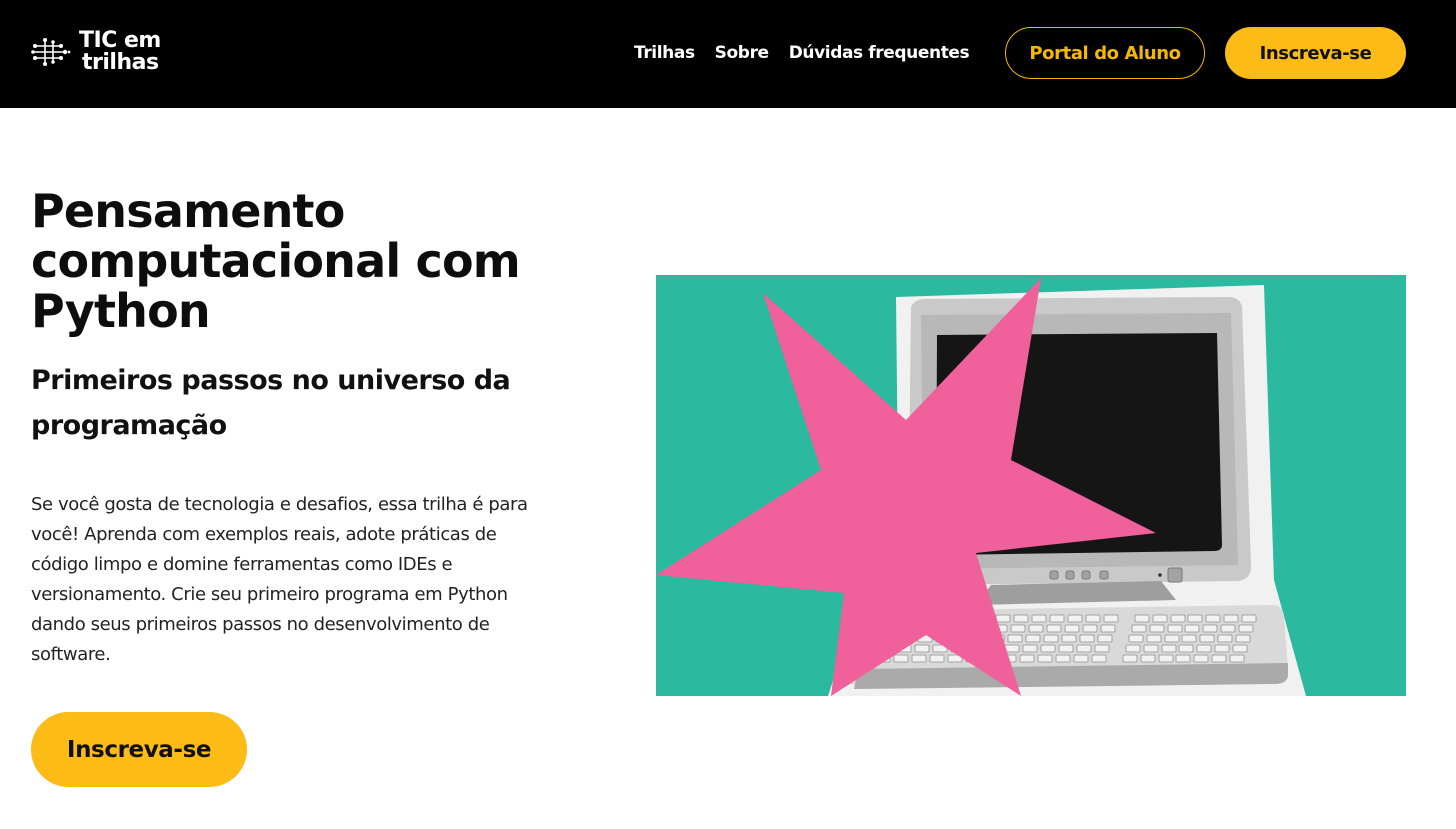 Image resolution: width=1456 pixels, height=829 pixels. What do you see at coordinates (139, 749) in the screenshot?
I see `hero-signup-button: Inscreva-se` at bounding box center [139, 749].